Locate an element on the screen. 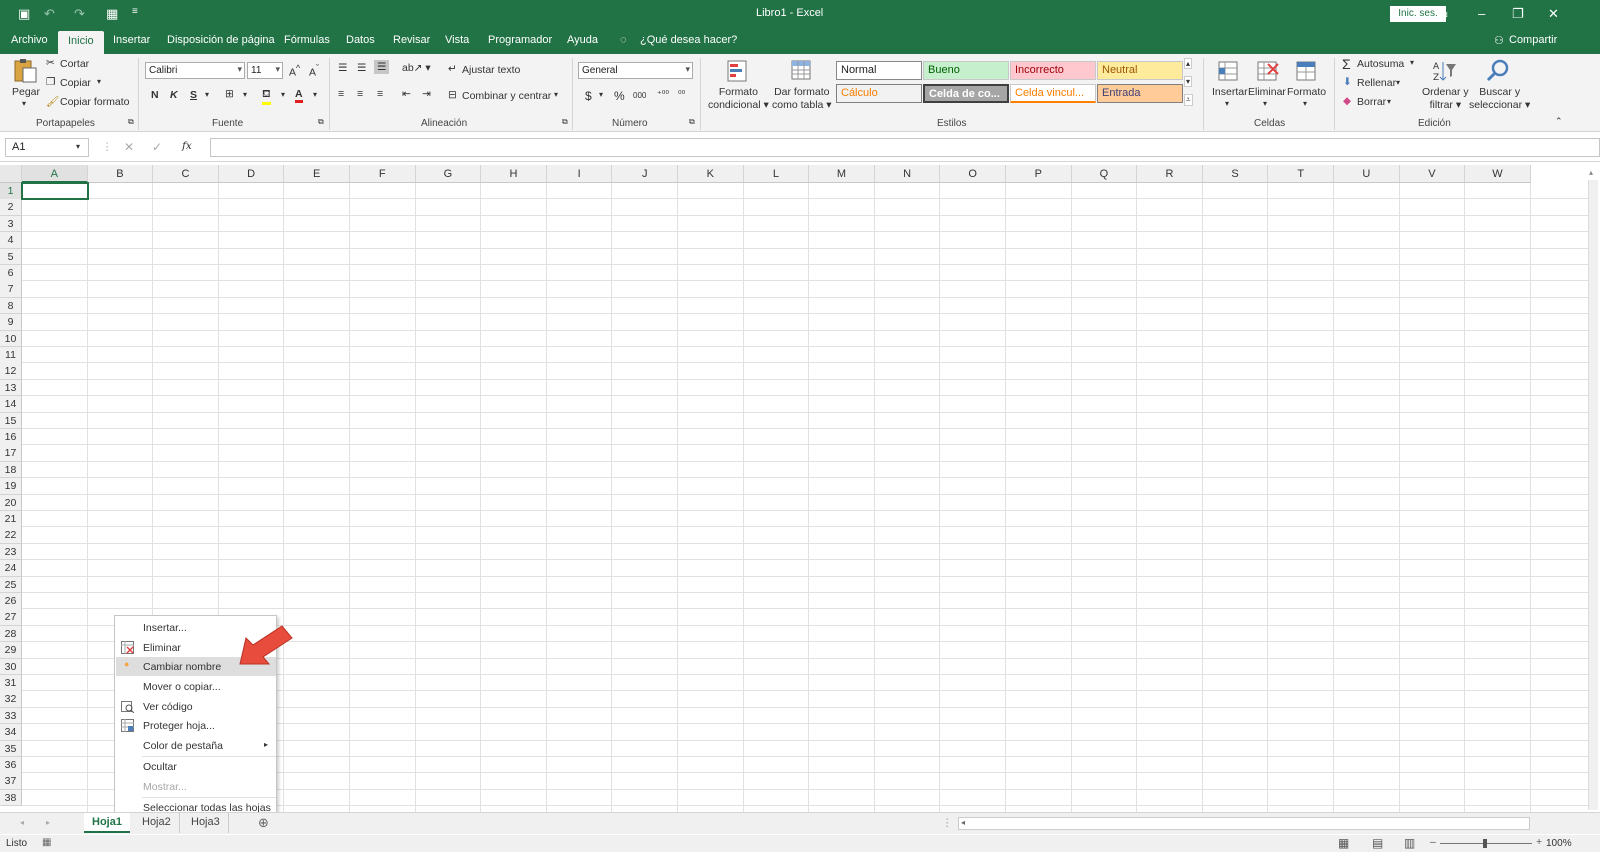  clear-button: Borrar is located at coordinates (1371, 102).